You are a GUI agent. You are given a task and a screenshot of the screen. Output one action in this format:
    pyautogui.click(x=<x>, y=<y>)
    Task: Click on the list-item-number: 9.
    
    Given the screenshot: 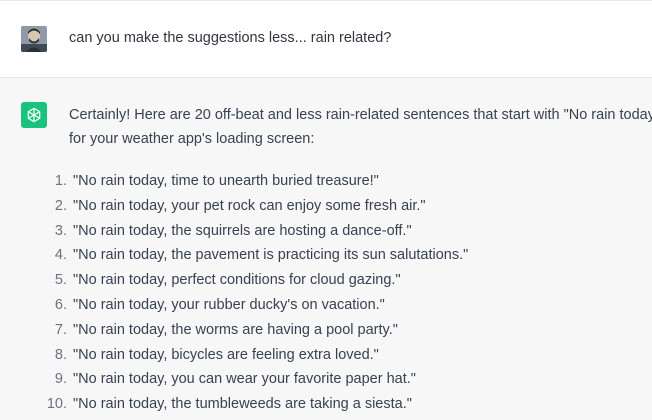 What is the action you would take?
    pyautogui.click(x=60, y=379)
    